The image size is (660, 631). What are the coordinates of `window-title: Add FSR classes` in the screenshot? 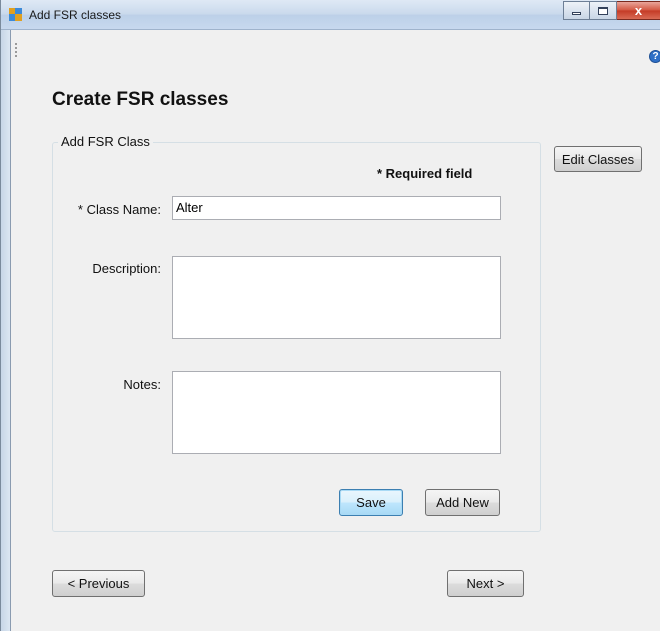 It's located at (75, 15).